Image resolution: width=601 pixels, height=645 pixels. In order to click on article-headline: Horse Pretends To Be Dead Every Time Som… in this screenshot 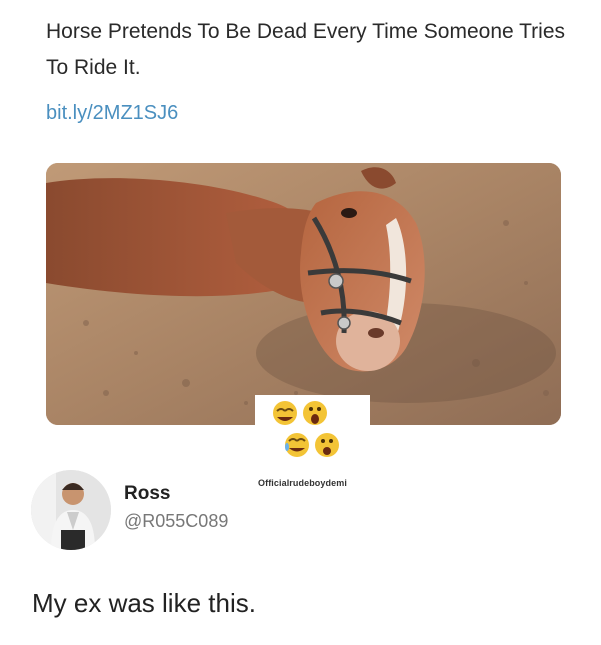, I will do `click(306, 49)`.